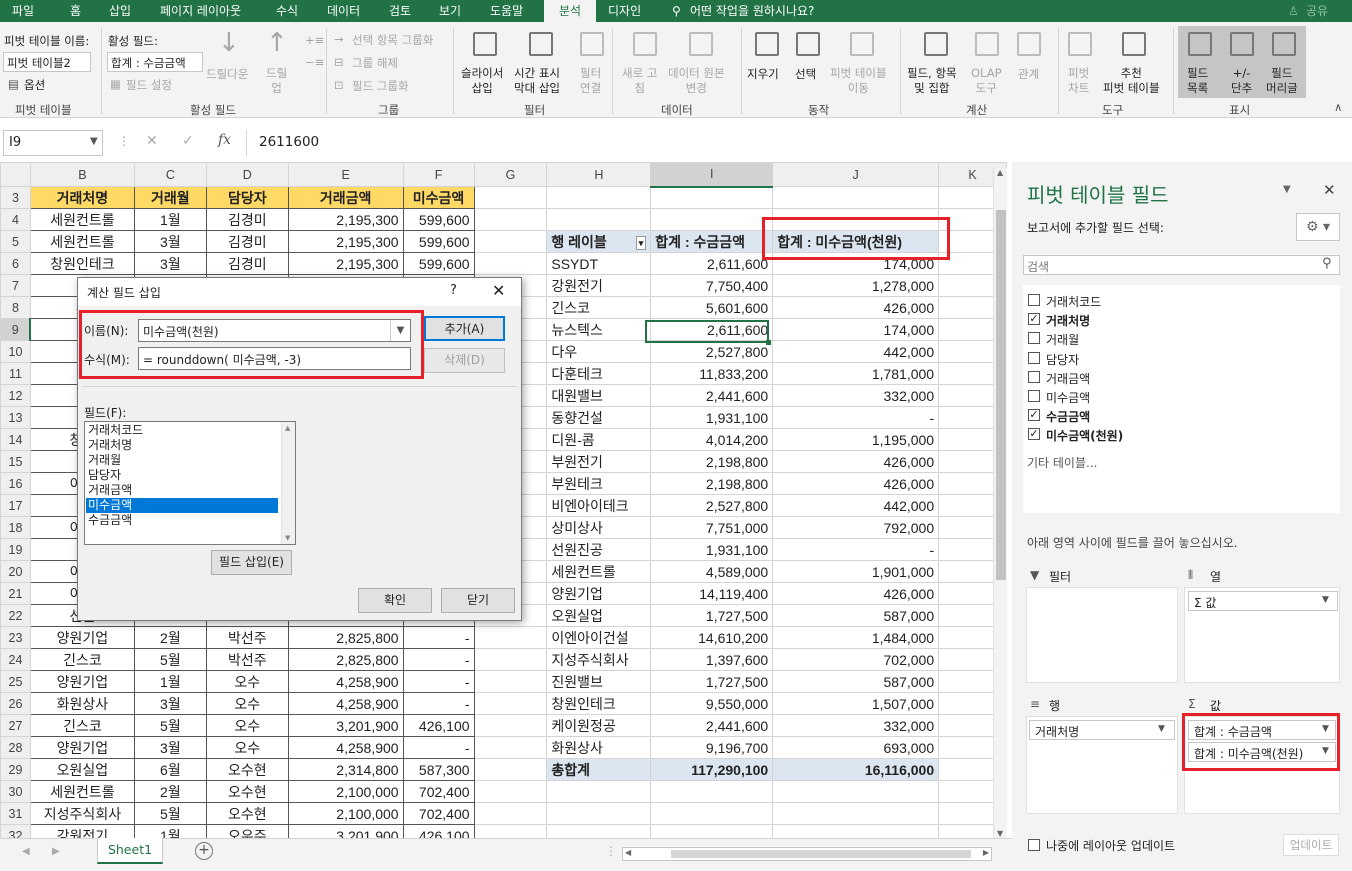 The width and height of the screenshot is (1352, 871). What do you see at coordinates (345, 791) in the screenshot?
I see `data-cell: 2,100,000` at bounding box center [345, 791].